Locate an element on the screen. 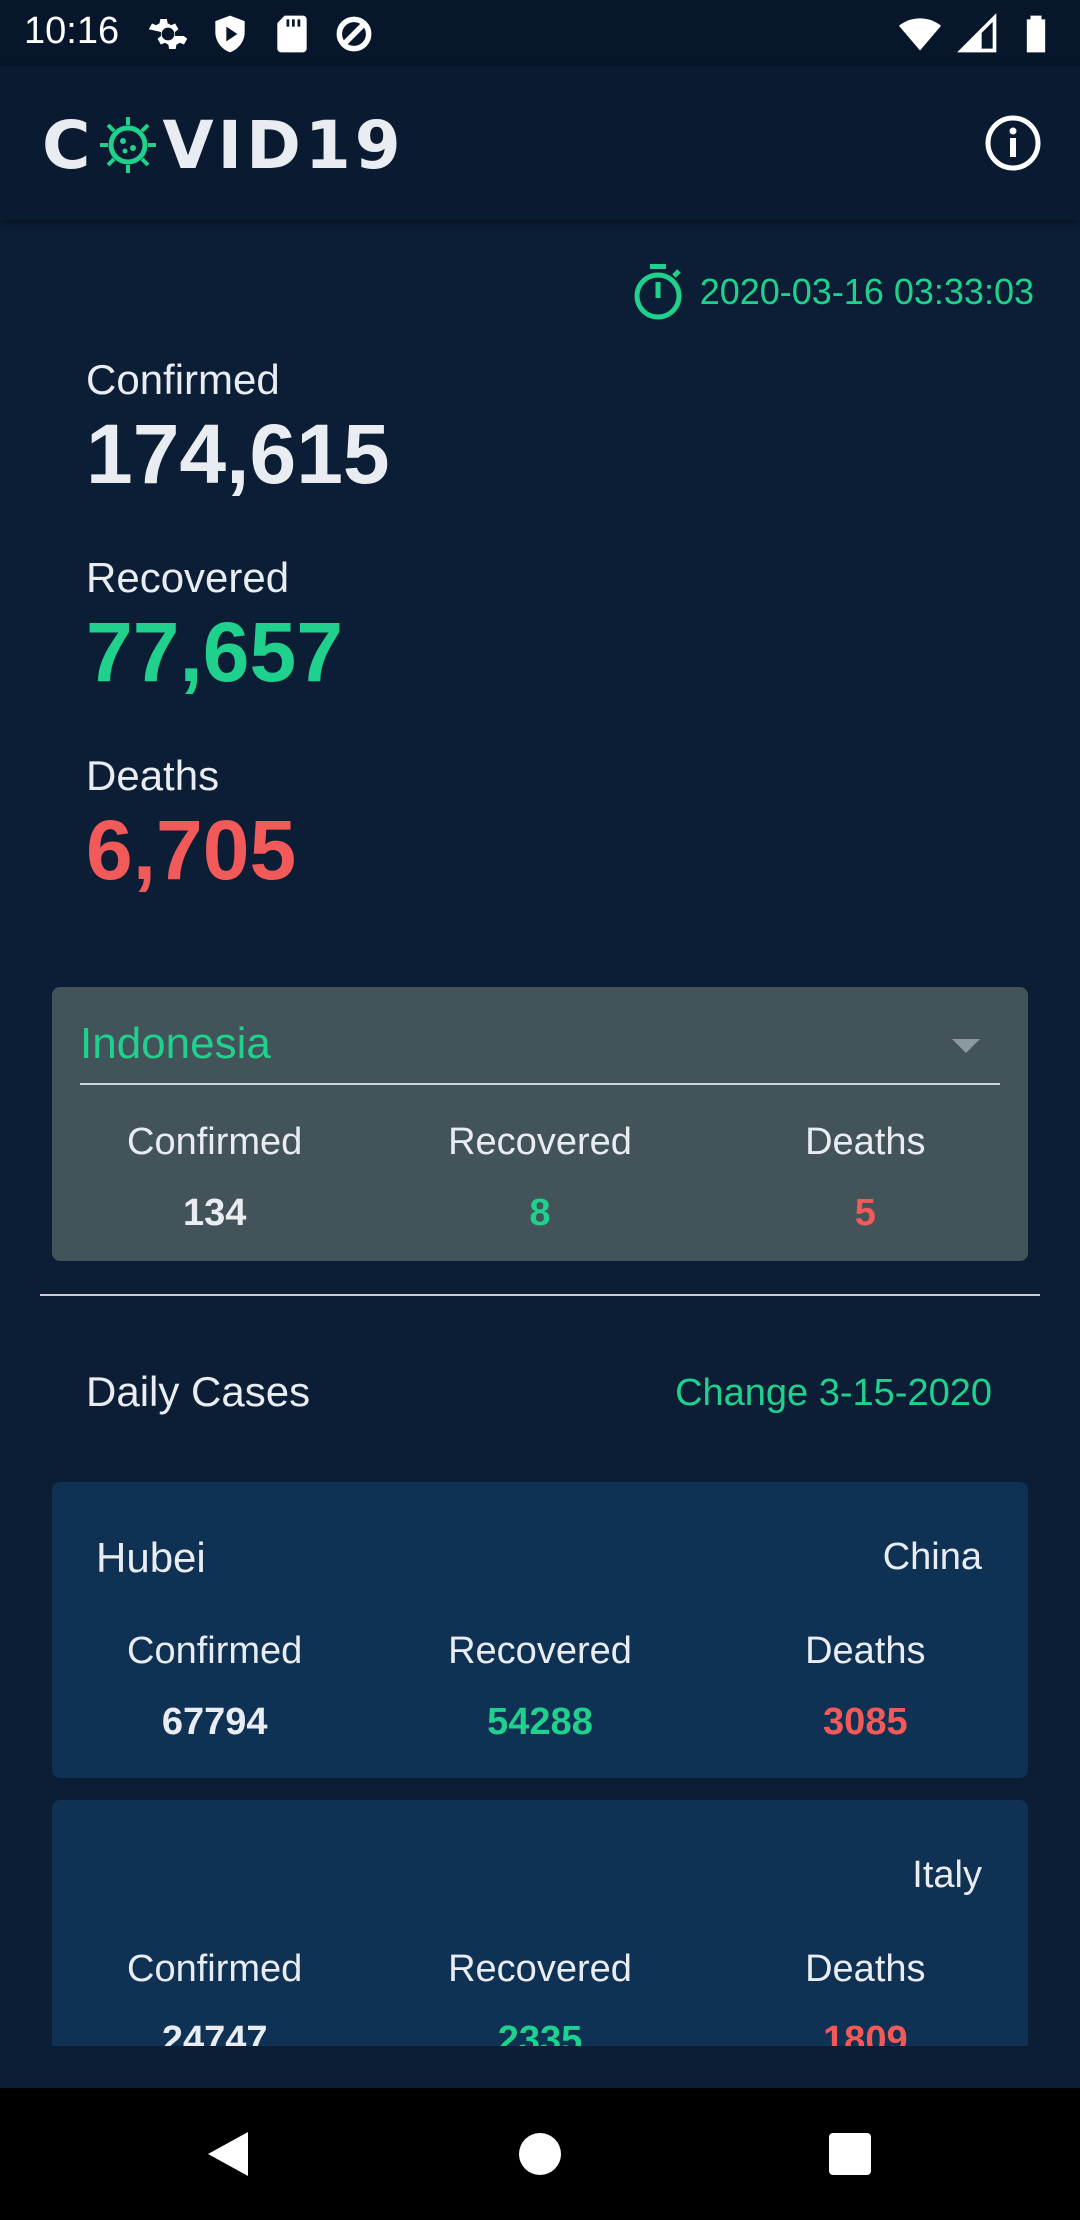 The image size is (1080, 2220). country-recovered: Recovered 8 is located at coordinates (539, 1178).